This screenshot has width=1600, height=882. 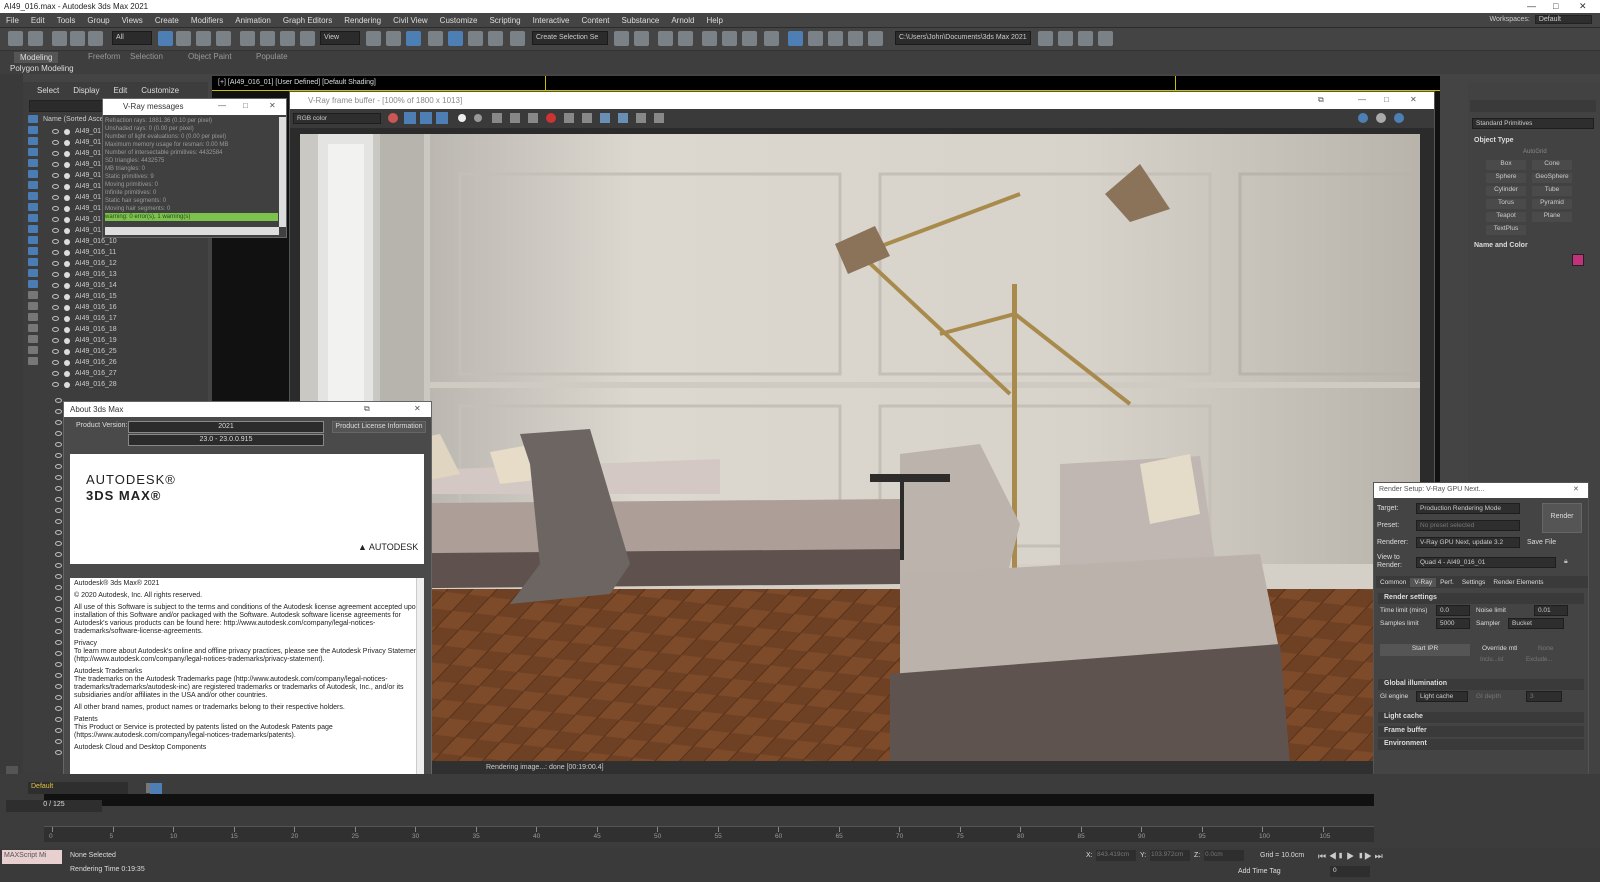 I want to click on view-to-render-dropdown: Quad 4 - AI49_016_01, so click(x=1486, y=562).